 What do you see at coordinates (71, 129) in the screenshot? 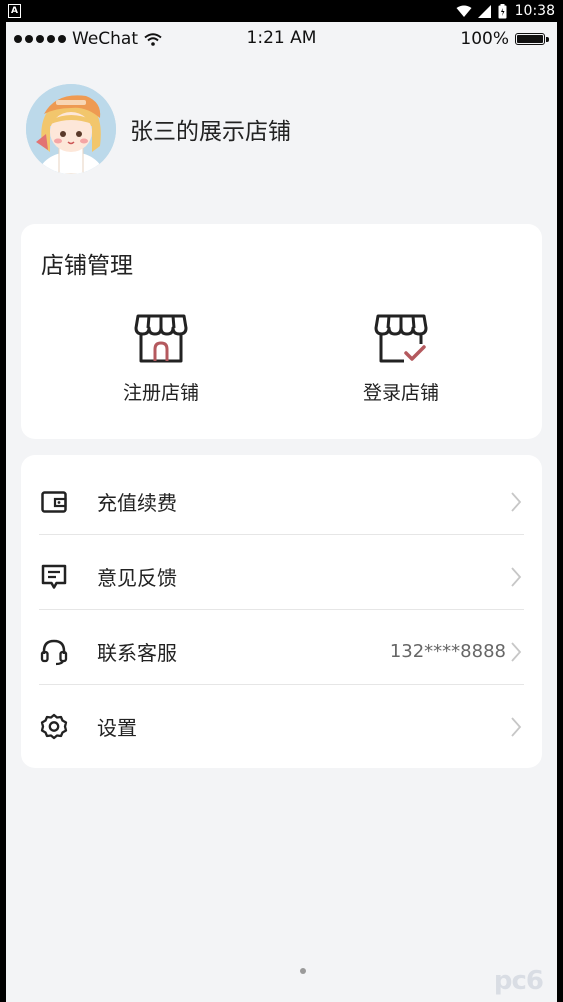
I see `avatar` at bounding box center [71, 129].